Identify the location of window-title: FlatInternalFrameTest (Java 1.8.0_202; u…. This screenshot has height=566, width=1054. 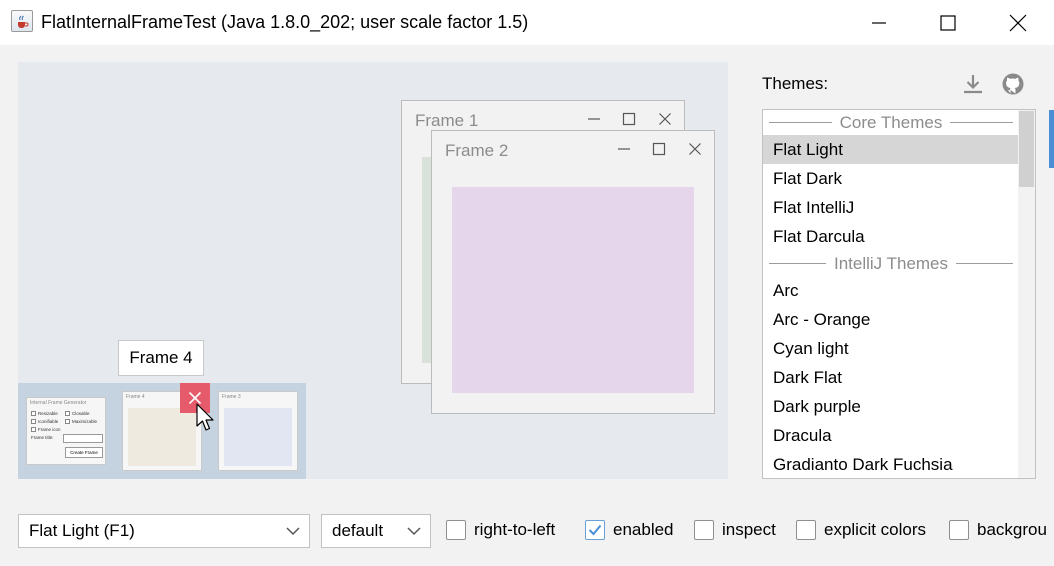
(285, 22).